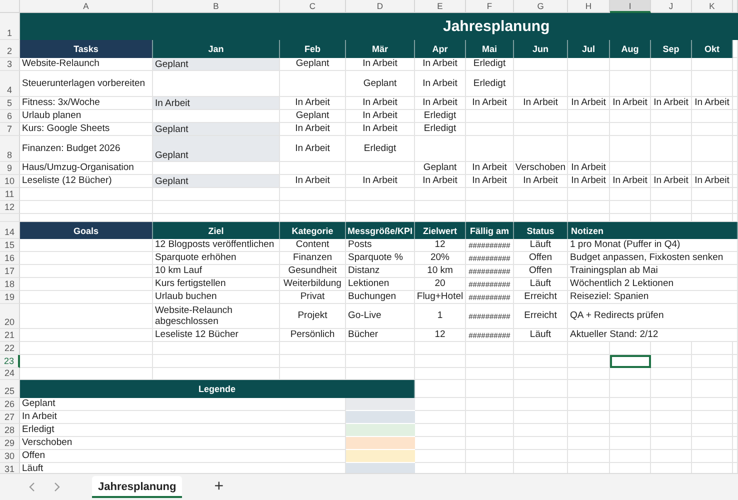  Describe the element at coordinates (10, 374) in the screenshot. I see `row-number: 24` at that location.